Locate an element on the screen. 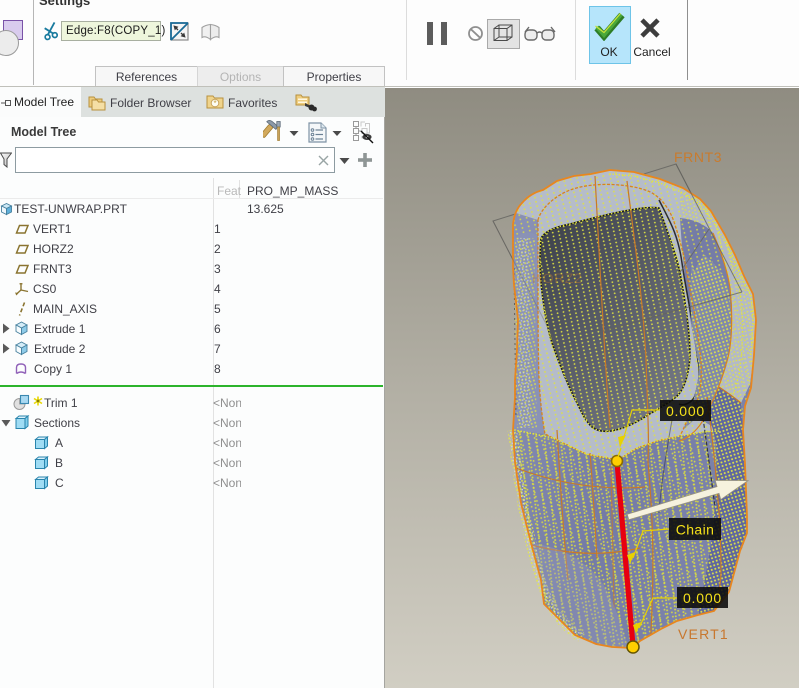 This screenshot has height=688, width=799. svg-text: VERT1 is located at coordinates (703, 634).